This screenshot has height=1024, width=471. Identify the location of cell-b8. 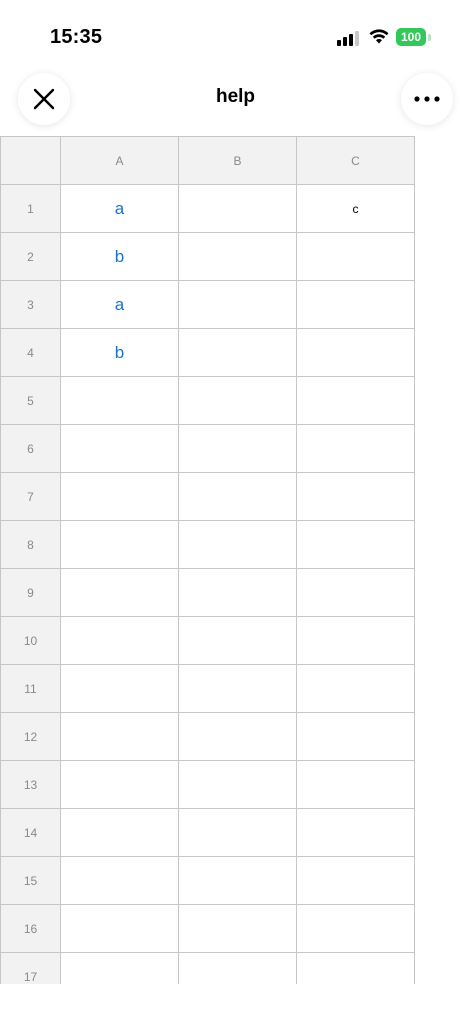
(237, 544).